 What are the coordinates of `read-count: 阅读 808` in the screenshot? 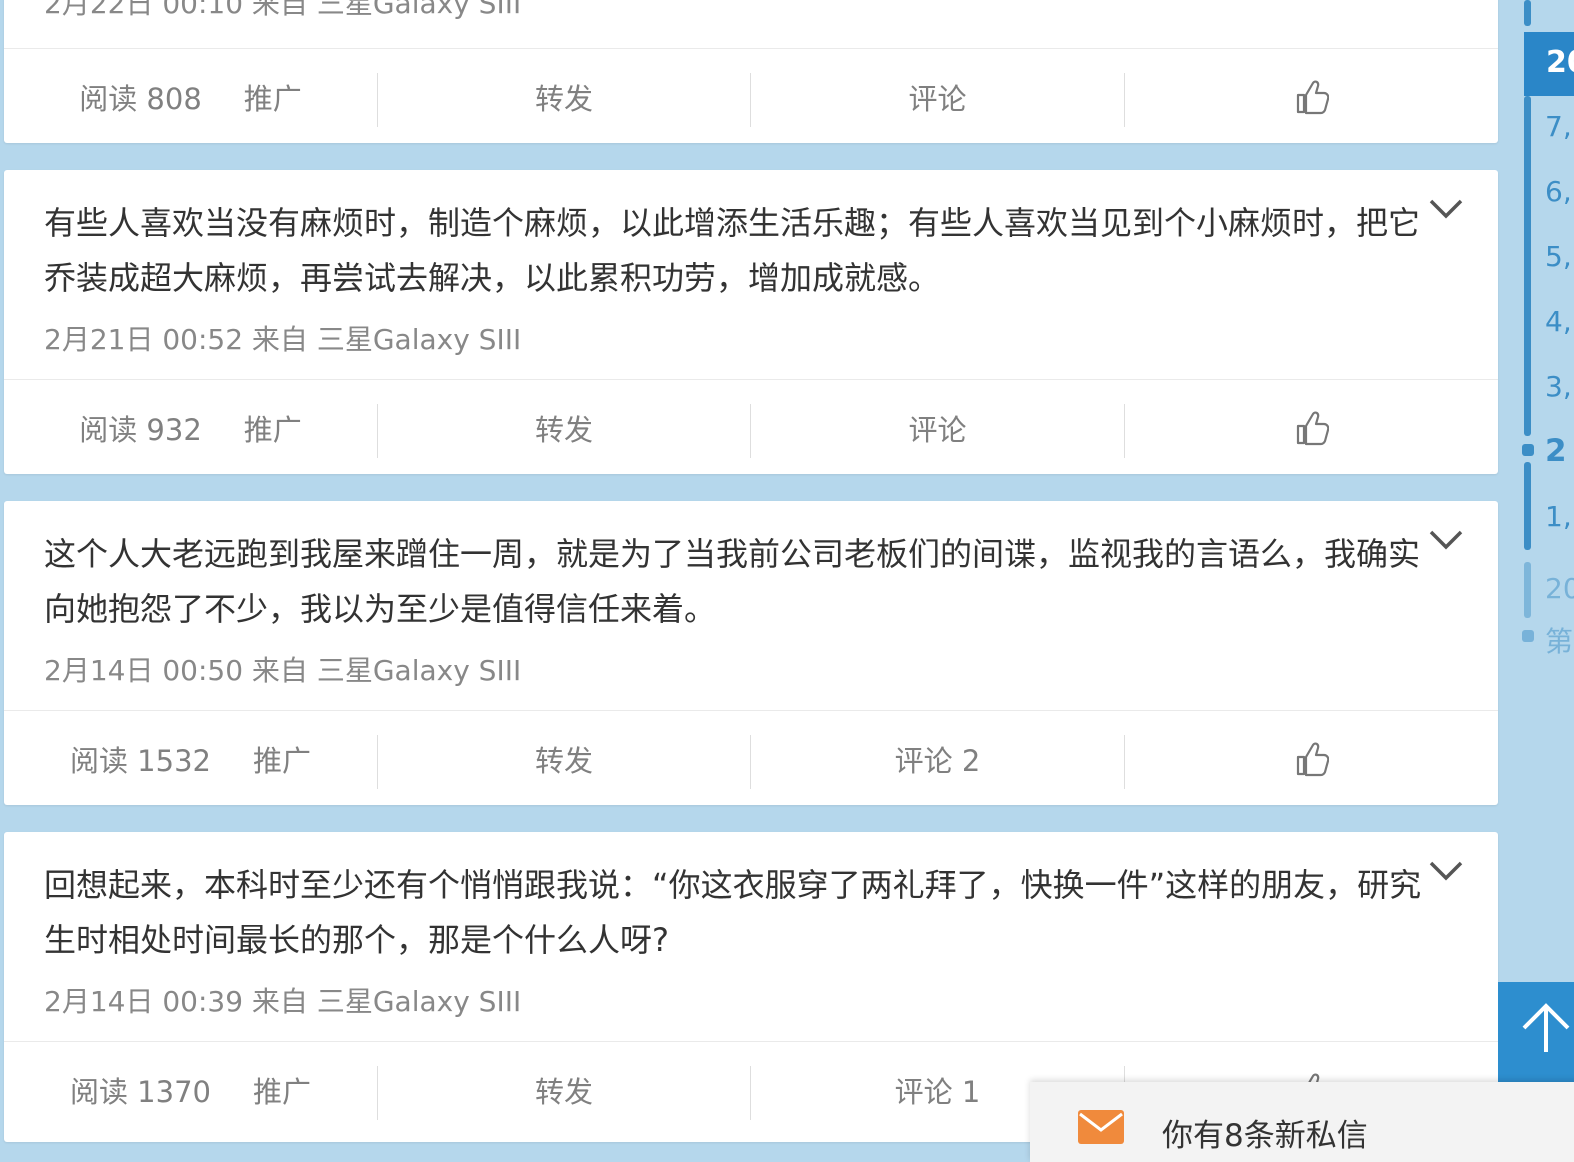 It's located at (140, 99).